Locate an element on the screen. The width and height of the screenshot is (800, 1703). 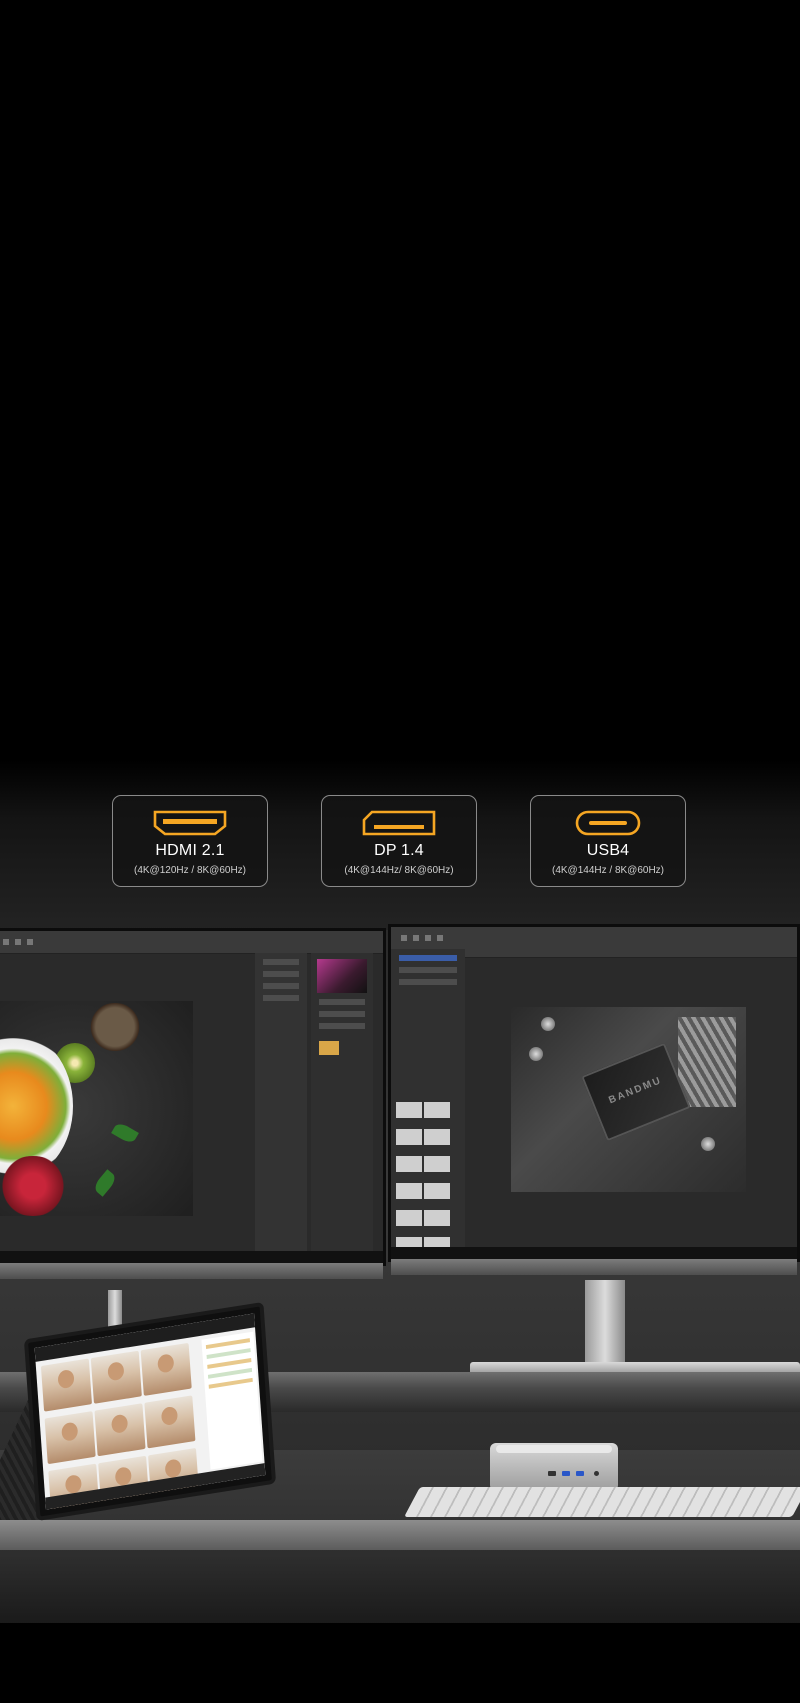
thumbnail-grid is located at coordinates (427, 1179).